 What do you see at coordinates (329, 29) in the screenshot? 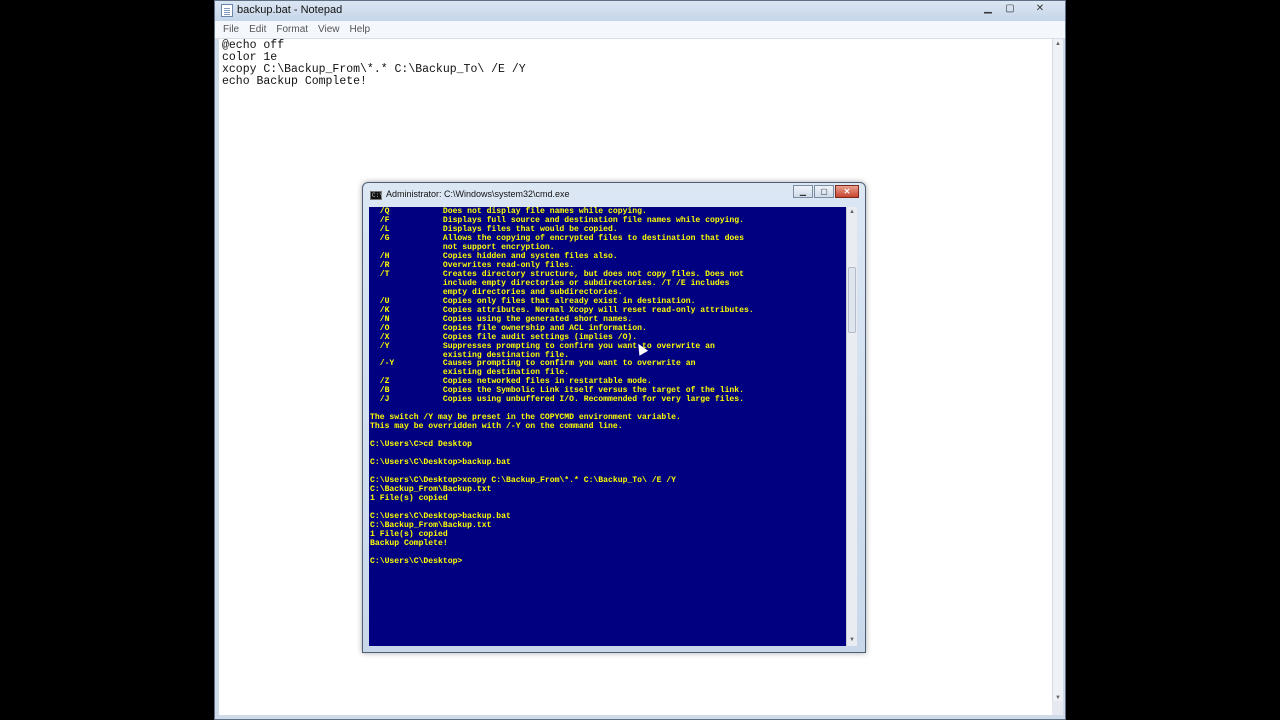
I see `menu-view: View` at bounding box center [329, 29].